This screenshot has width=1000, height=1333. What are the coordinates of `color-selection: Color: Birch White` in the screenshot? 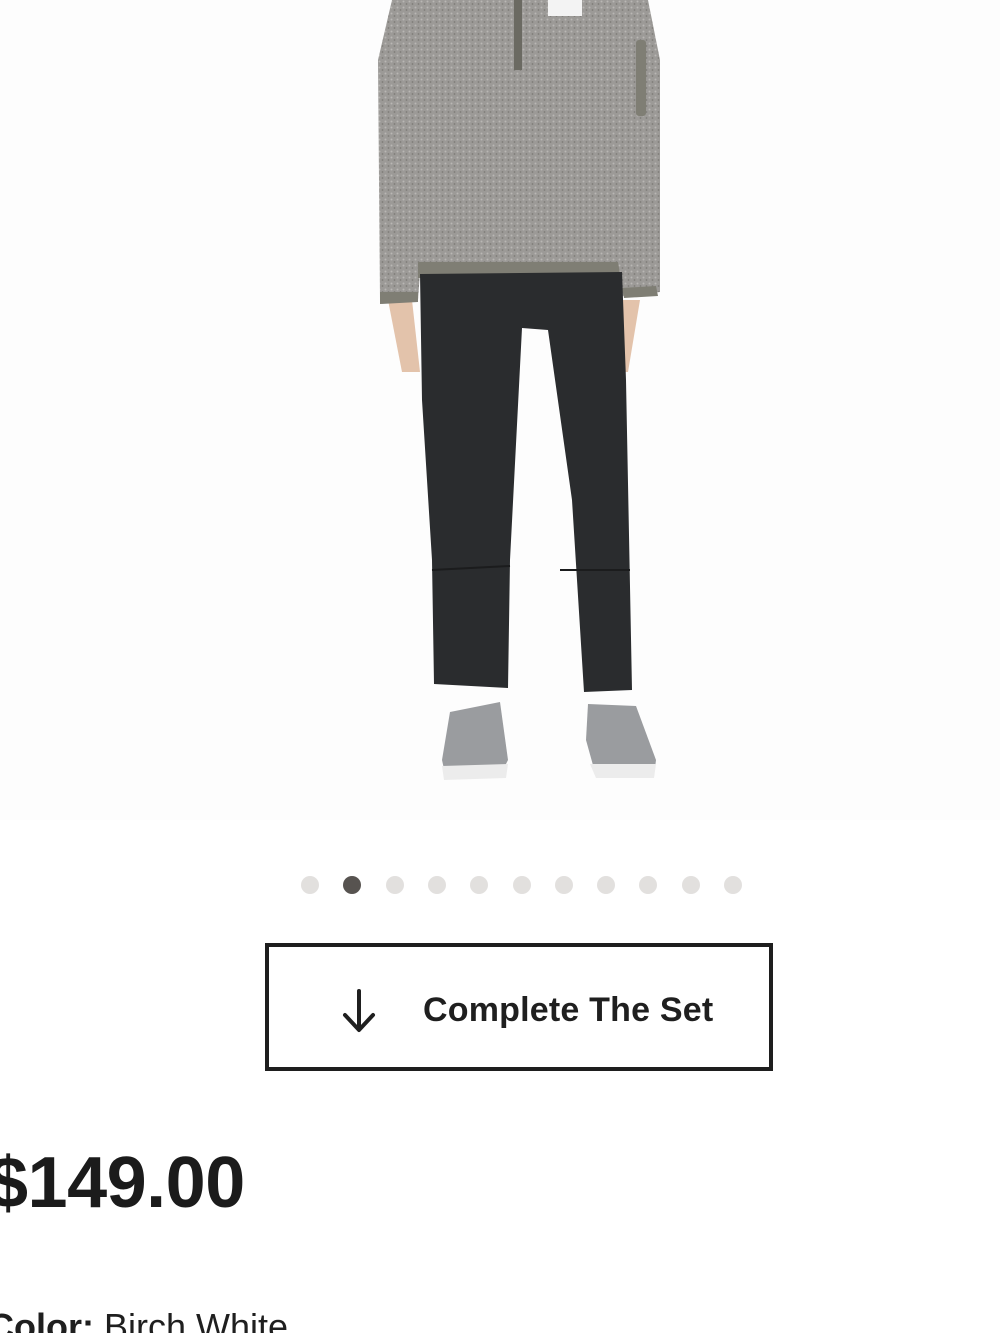 It's located at (144, 1319).